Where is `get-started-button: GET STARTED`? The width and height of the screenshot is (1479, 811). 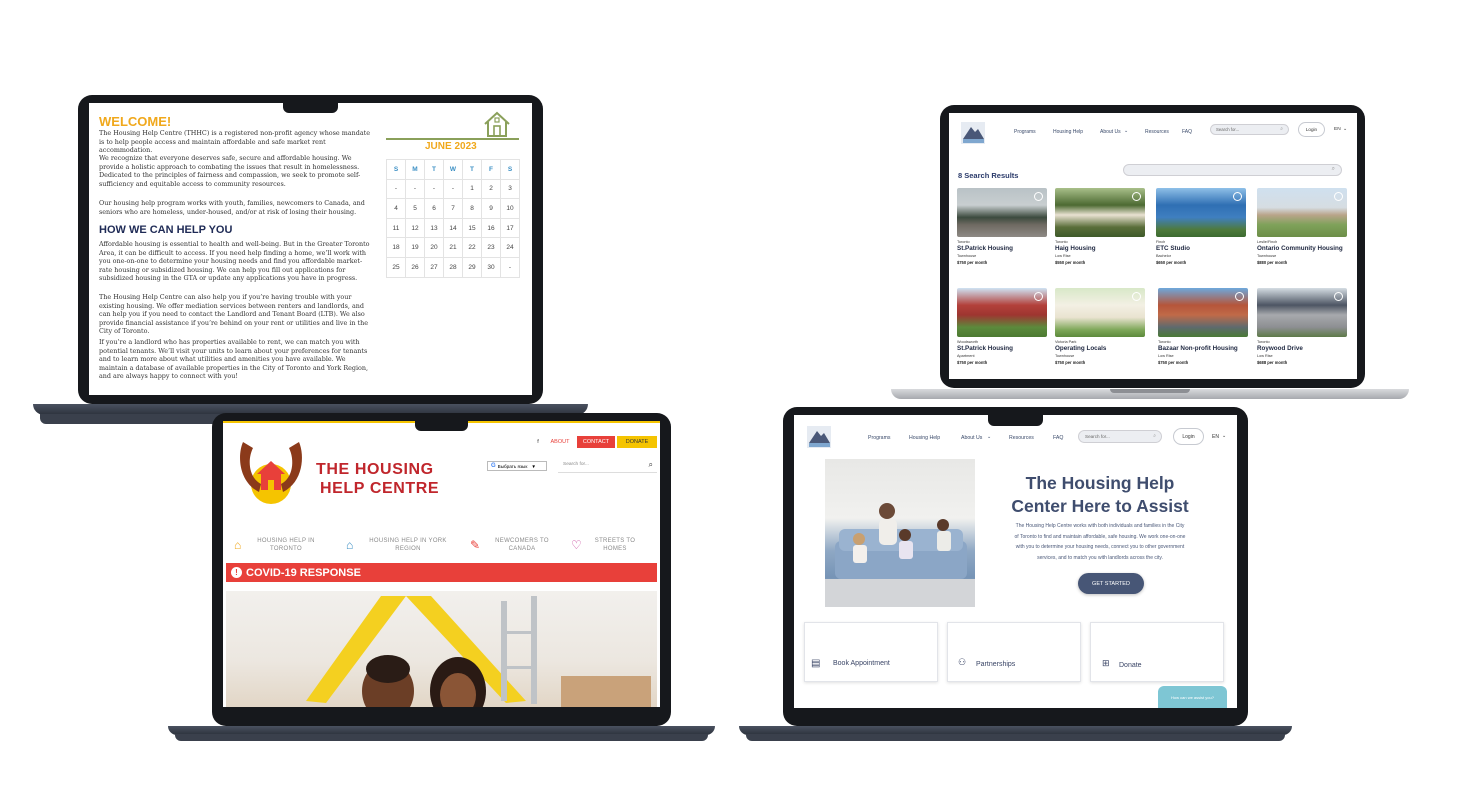
get-started-button: GET STARTED is located at coordinates (1111, 583).